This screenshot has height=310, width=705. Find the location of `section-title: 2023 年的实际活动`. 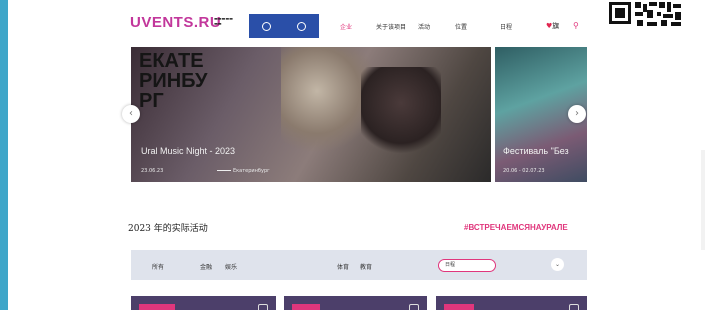

section-title: 2023 年的实际活动 is located at coordinates (168, 229).